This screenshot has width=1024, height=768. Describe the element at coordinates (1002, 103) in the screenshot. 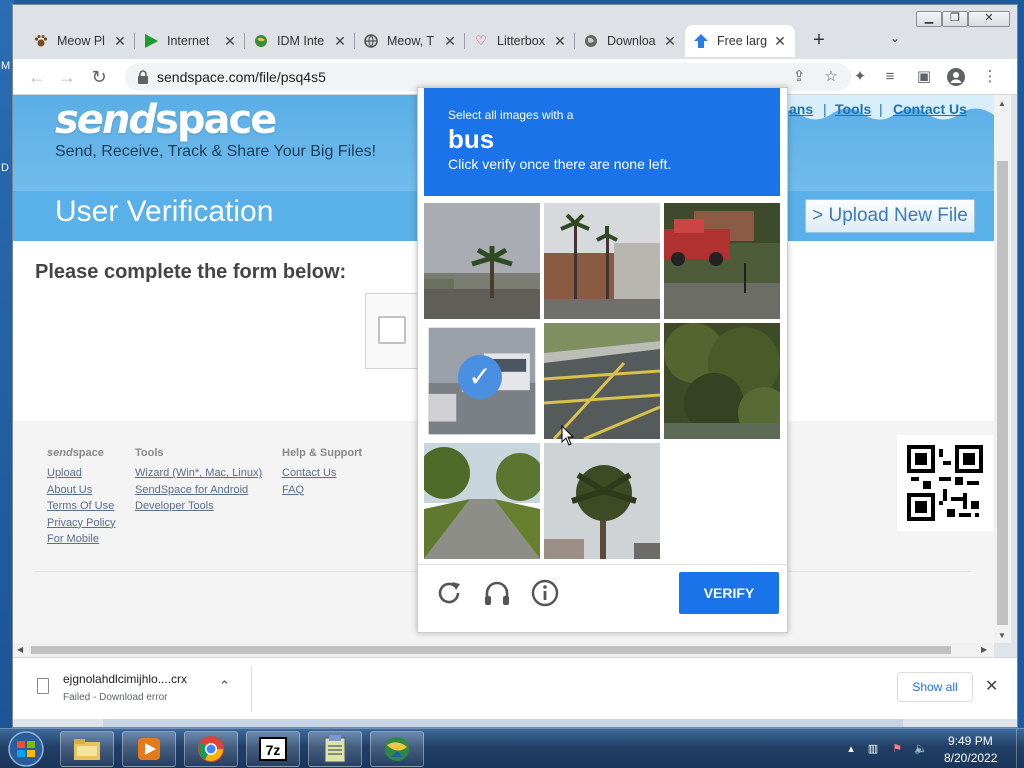

I see `scroll-up-arrow-icon: ▲` at that location.